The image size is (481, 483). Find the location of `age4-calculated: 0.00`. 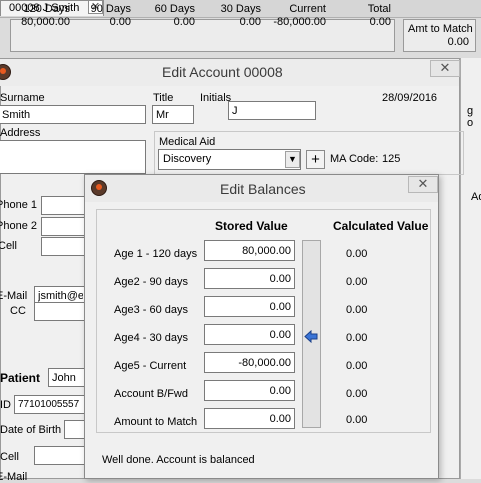

age4-calculated: 0.00 is located at coordinates (357, 338).